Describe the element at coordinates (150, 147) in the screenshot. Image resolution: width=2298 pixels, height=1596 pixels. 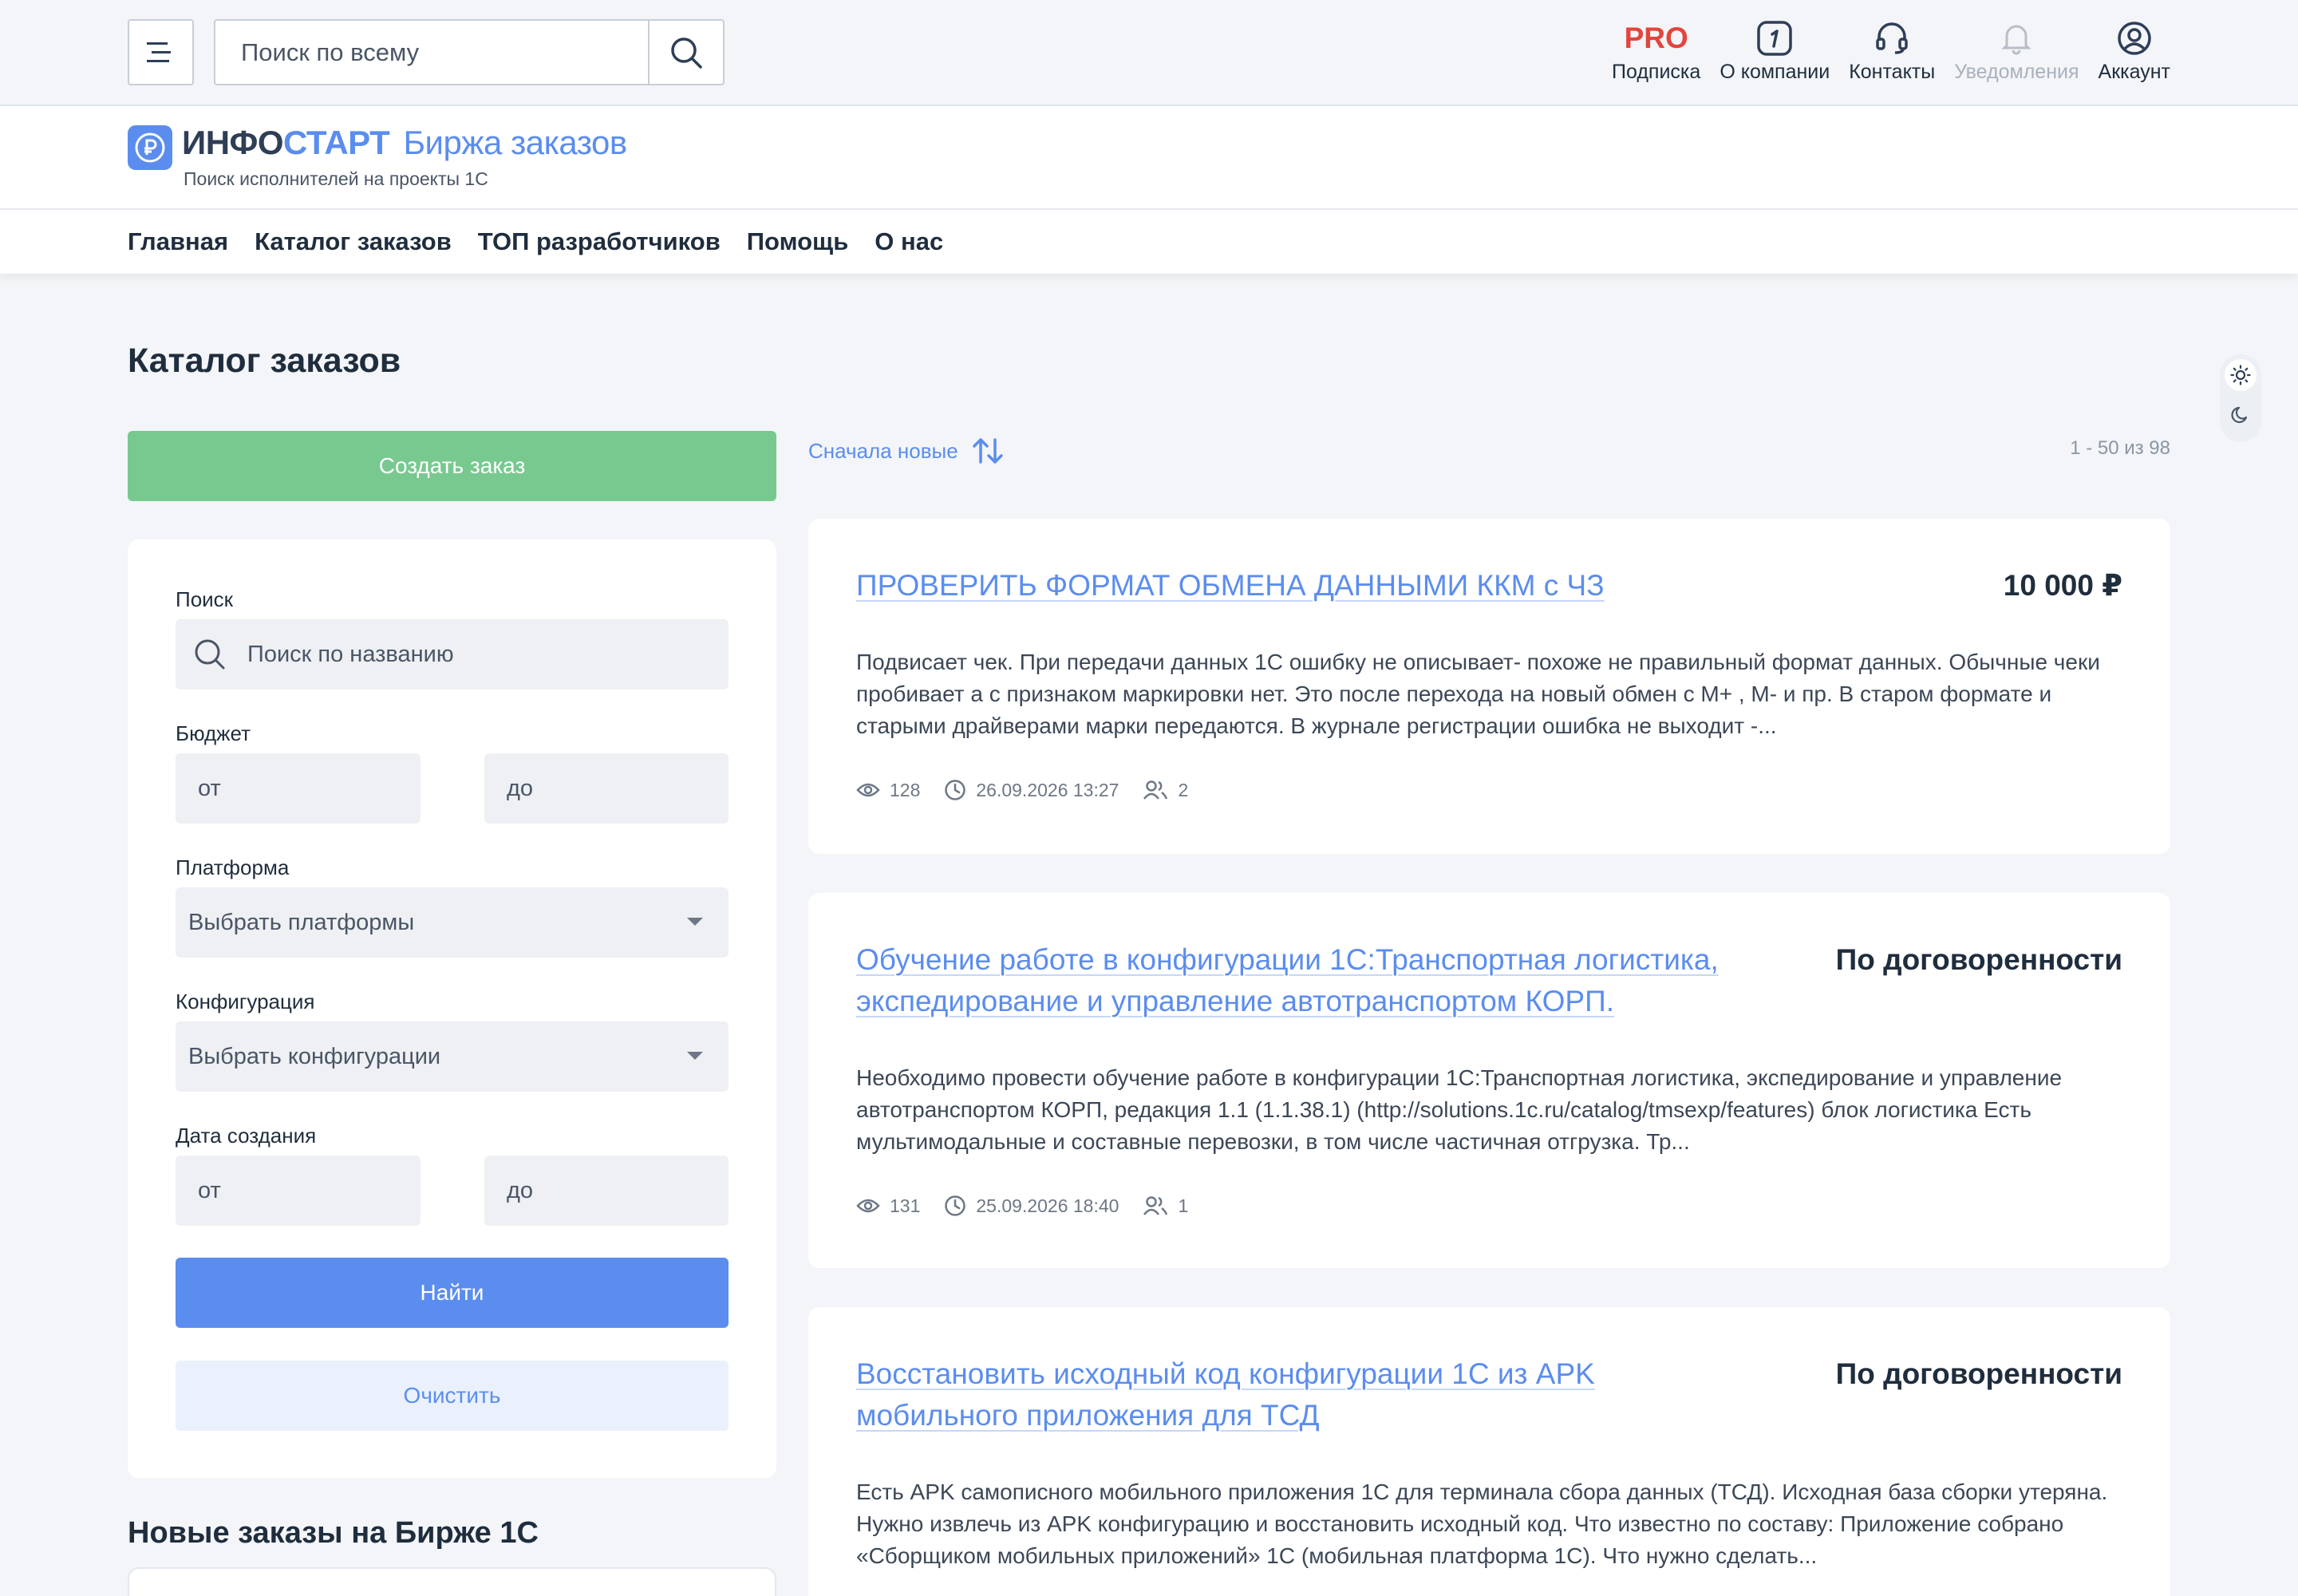
I see `infostart-logo-icon` at that location.